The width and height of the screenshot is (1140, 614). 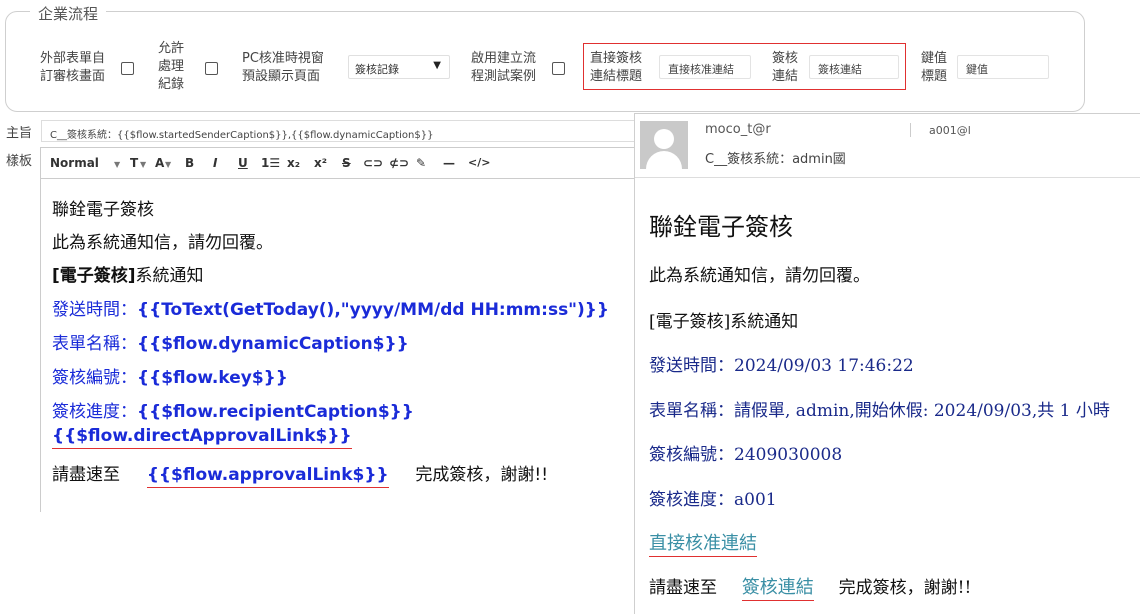 I want to click on header-divider, so click(x=910, y=130).